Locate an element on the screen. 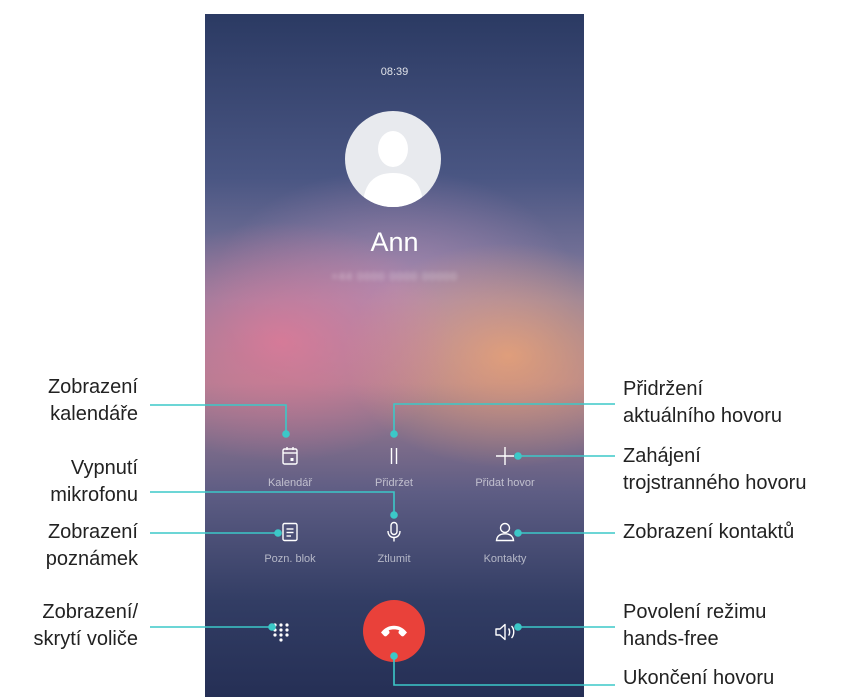 This screenshot has width=848, height=697. callout-add-call: Zahájení trojstranného hovoru is located at coordinates (715, 469).